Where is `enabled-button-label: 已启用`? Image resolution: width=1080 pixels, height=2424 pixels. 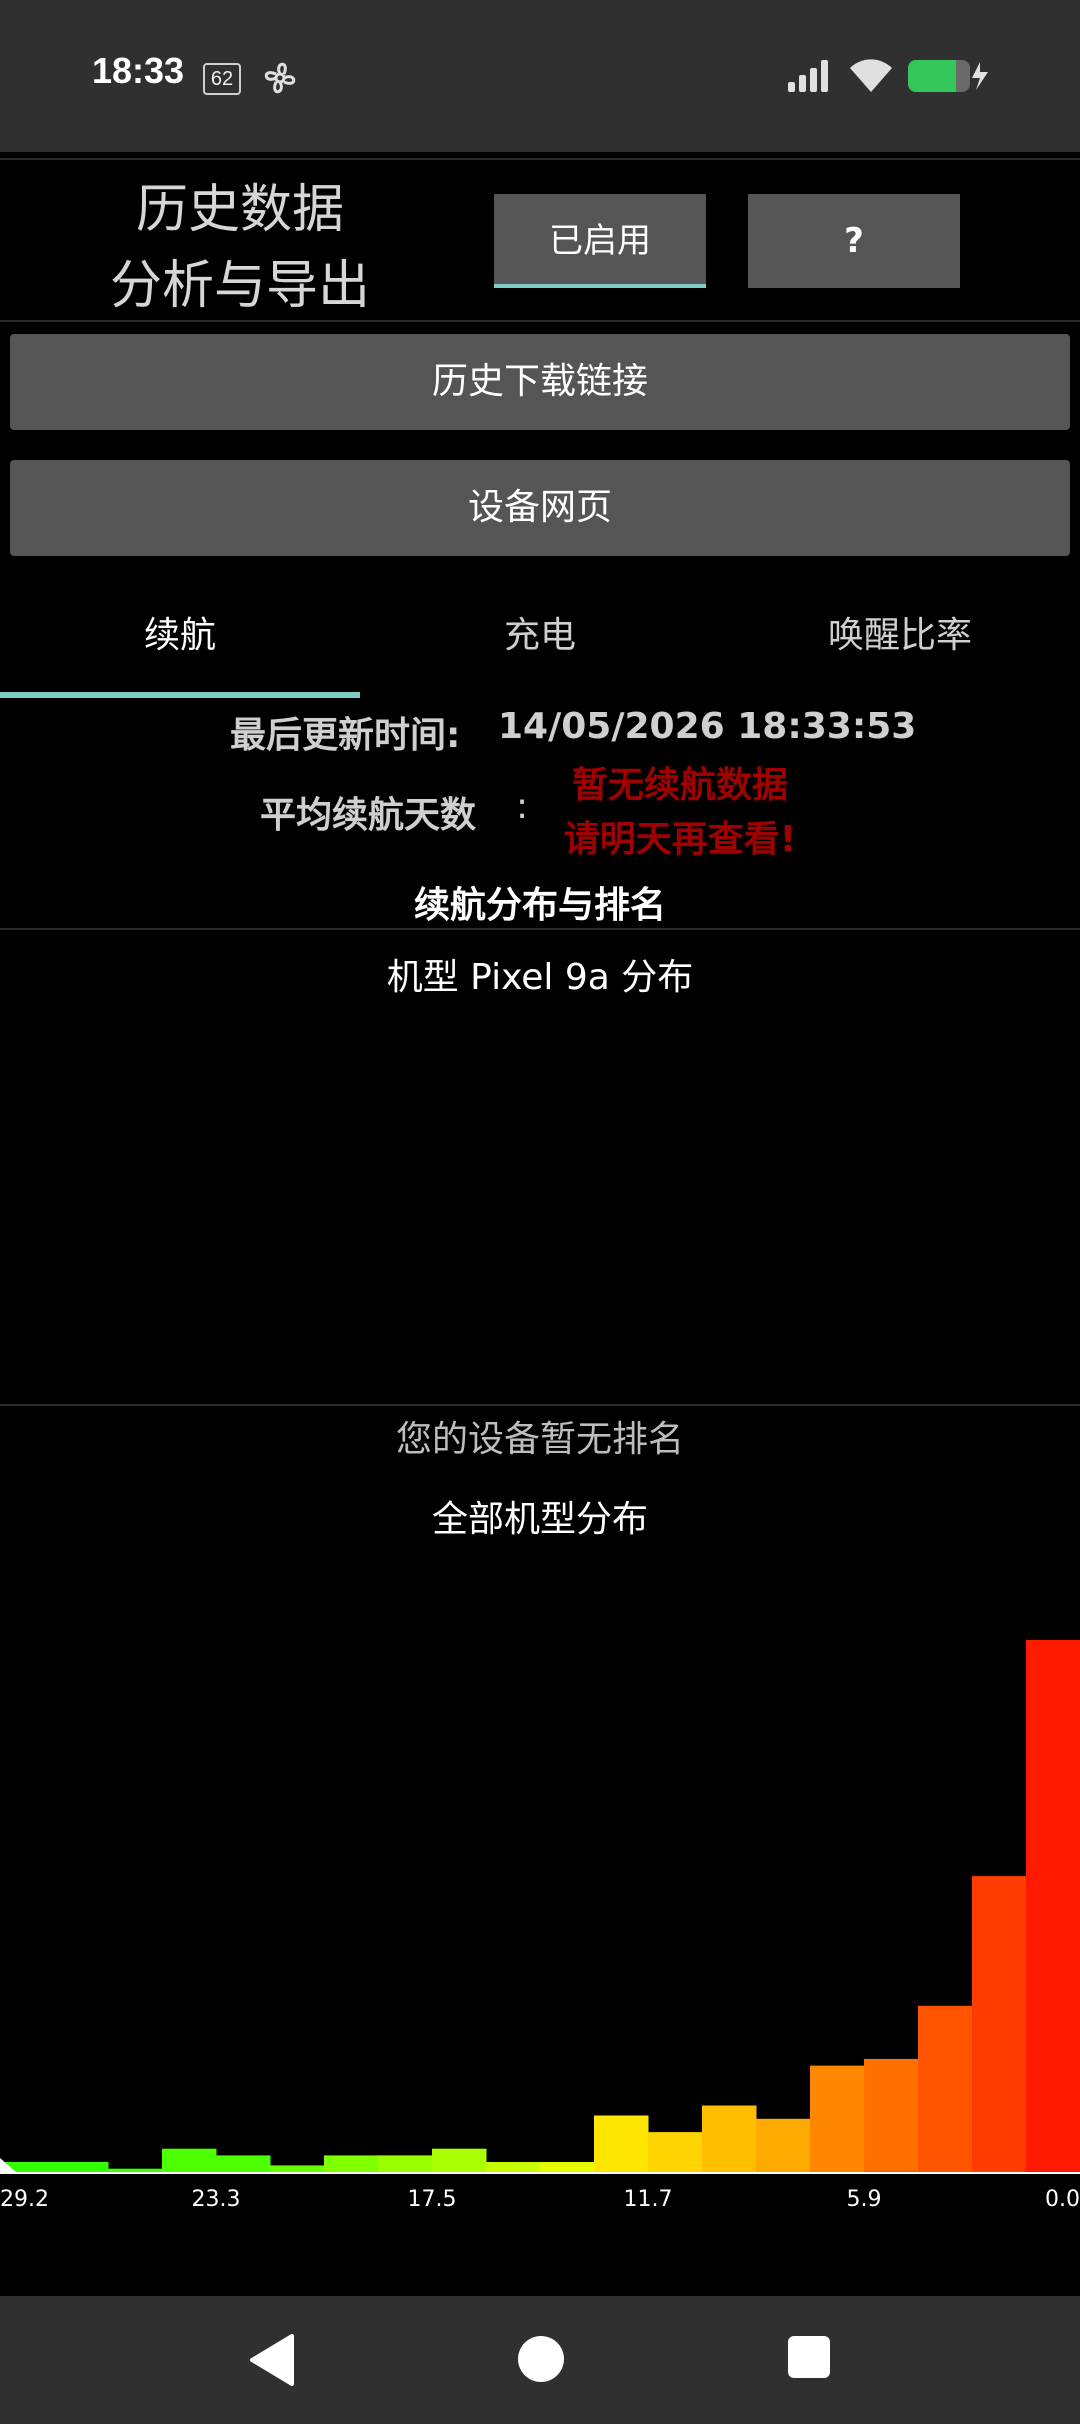 enabled-button-label: 已启用 is located at coordinates (600, 241).